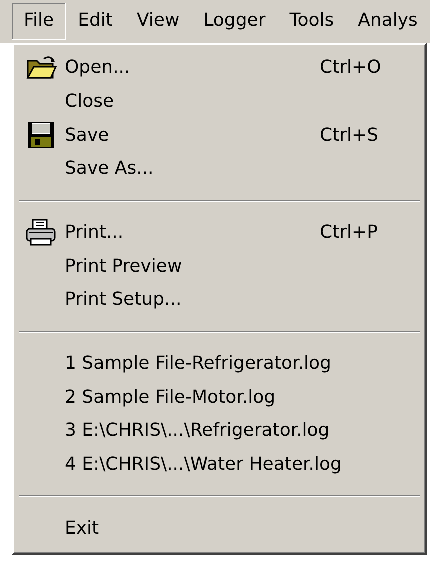 This screenshot has width=430, height=563. I want to click on menu-item: Analys, so click(388, 21).